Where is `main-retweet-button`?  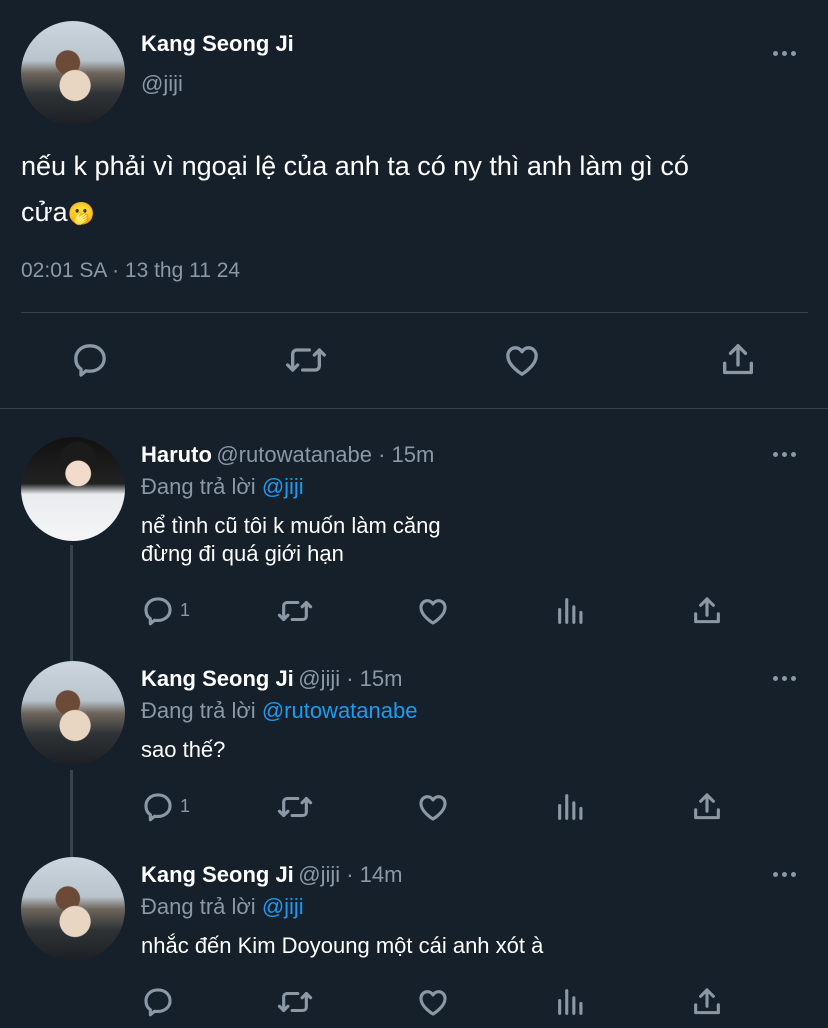
main-retweet-button is located at coordinates (306, 360).